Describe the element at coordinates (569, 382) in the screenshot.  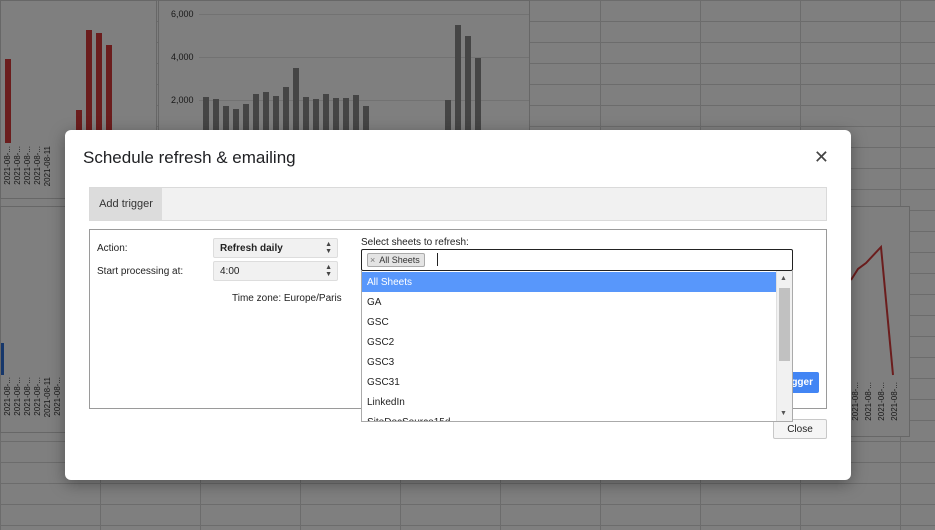
I see `dropdown-option: GSC31` at that location.